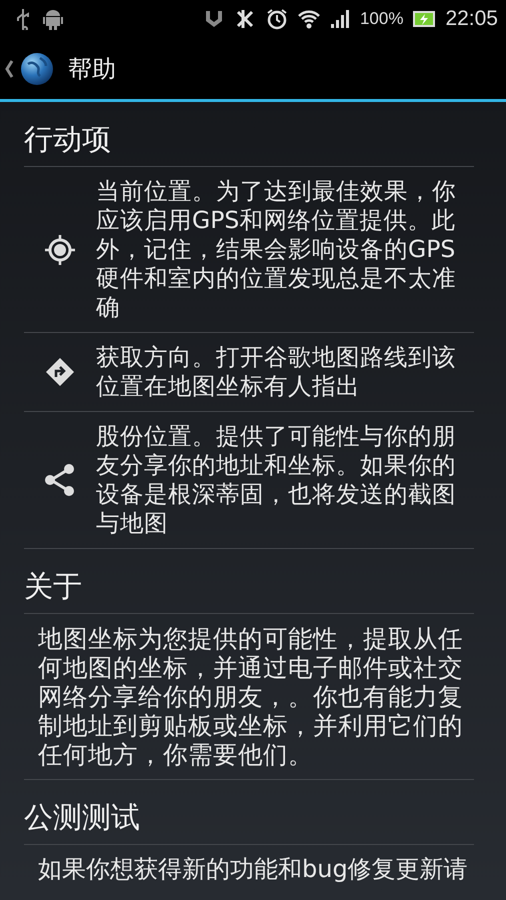 This screenshot has width=506, height=900. Describe the element at coordinates (382, 19) in the screenshot. I see `battery-percent: 100%` at that location.